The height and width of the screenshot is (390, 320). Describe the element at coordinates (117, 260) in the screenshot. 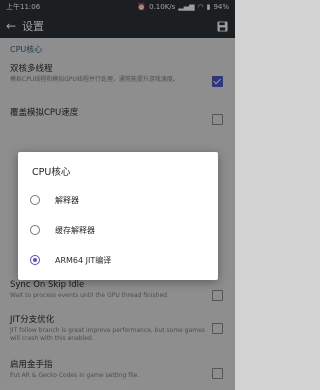

I see `dialog-option-arm64-jit: ARM64 JIT编译` at that location.